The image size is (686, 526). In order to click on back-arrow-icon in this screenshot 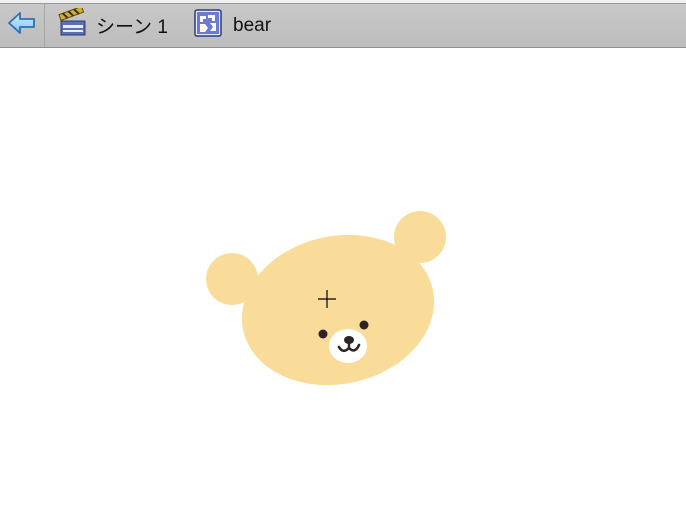, I will do `click(22, 25)`.